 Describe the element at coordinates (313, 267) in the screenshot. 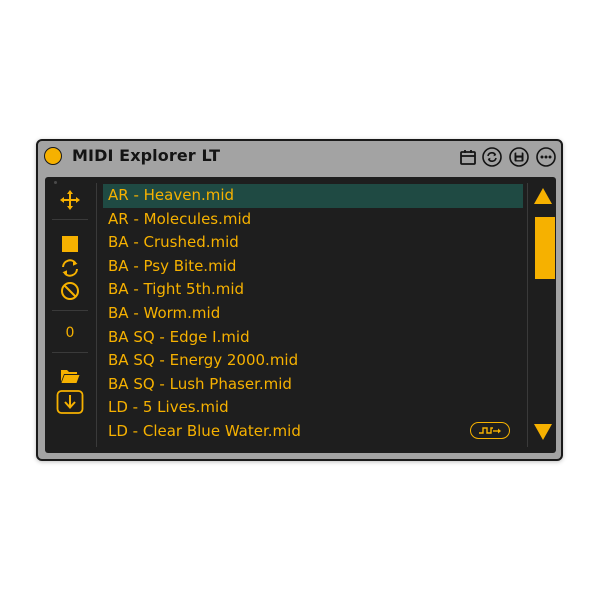

I see `list-item: BA - Psy Bite.mid` at that location.